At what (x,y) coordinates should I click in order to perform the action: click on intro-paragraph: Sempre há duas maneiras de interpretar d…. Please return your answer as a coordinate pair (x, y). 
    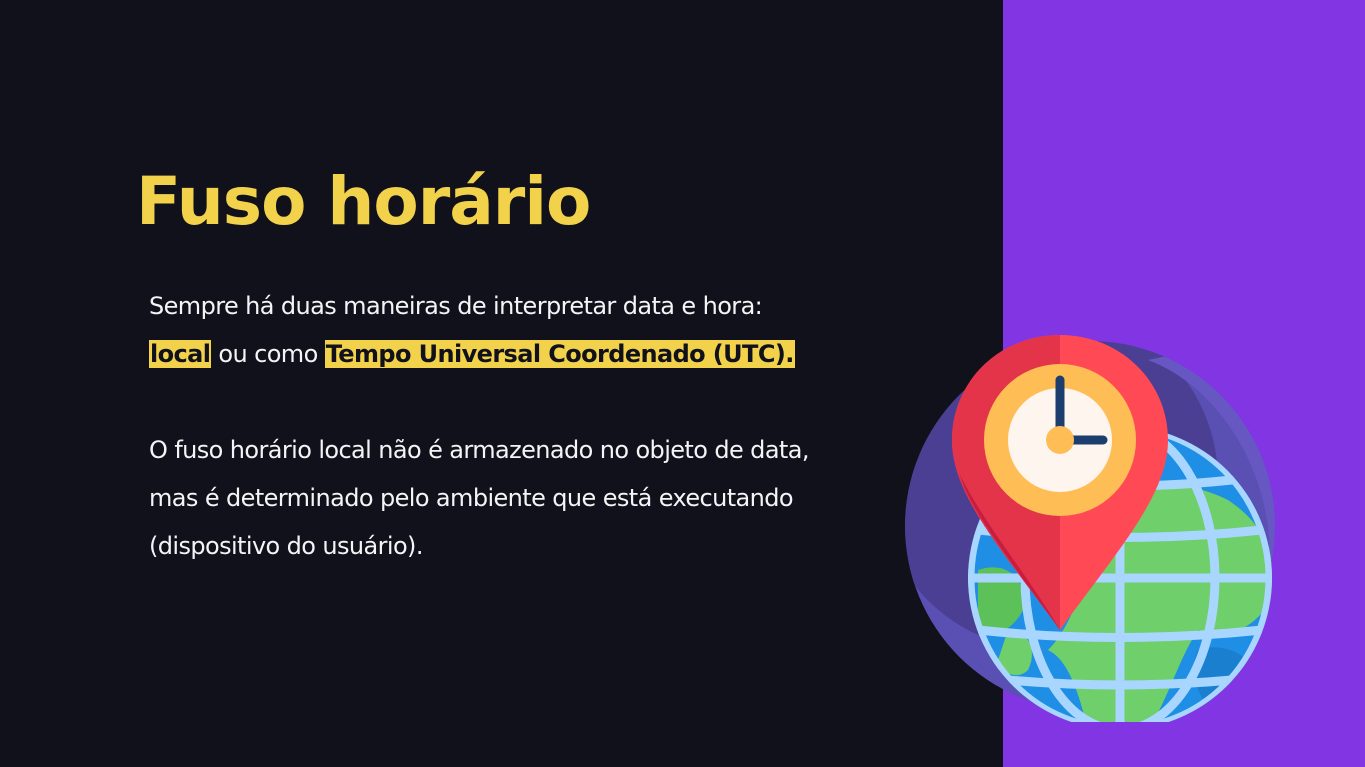
    Looking at the image, I should click on (472, 330).